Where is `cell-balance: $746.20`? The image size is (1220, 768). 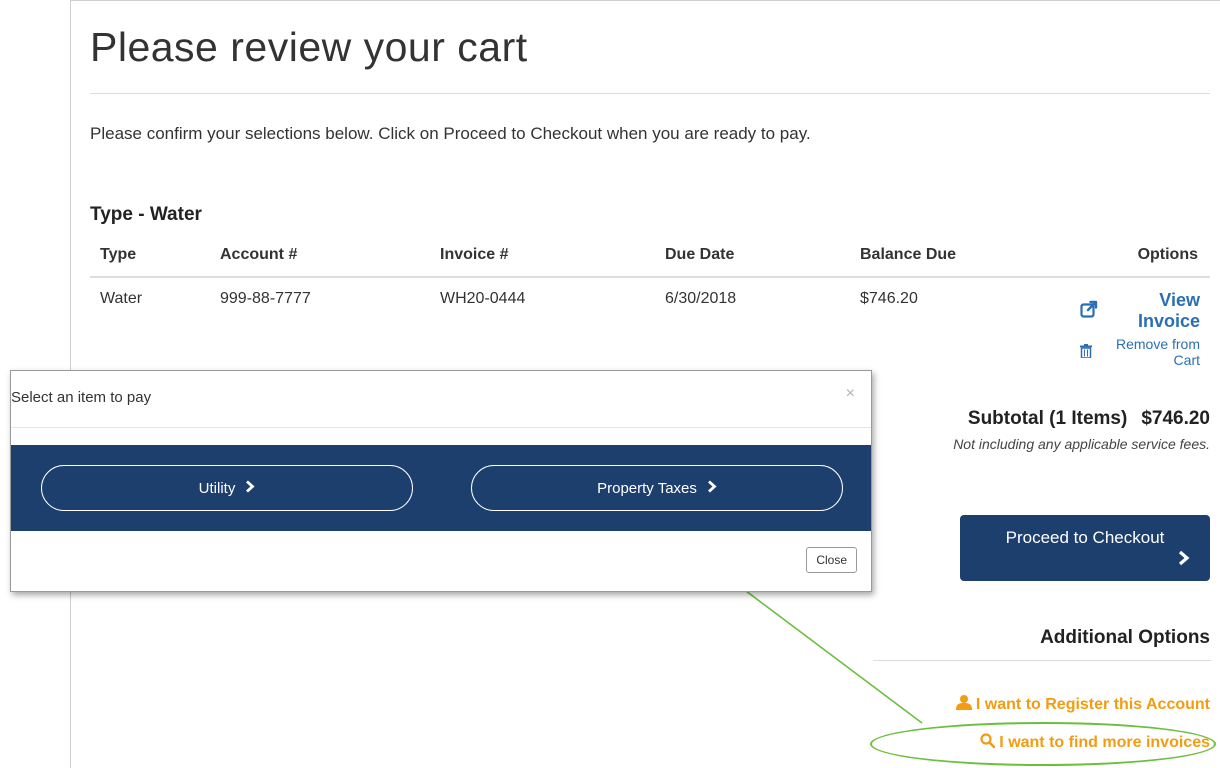
cell-balance: $746.20 is located at coordinates (889, 298).